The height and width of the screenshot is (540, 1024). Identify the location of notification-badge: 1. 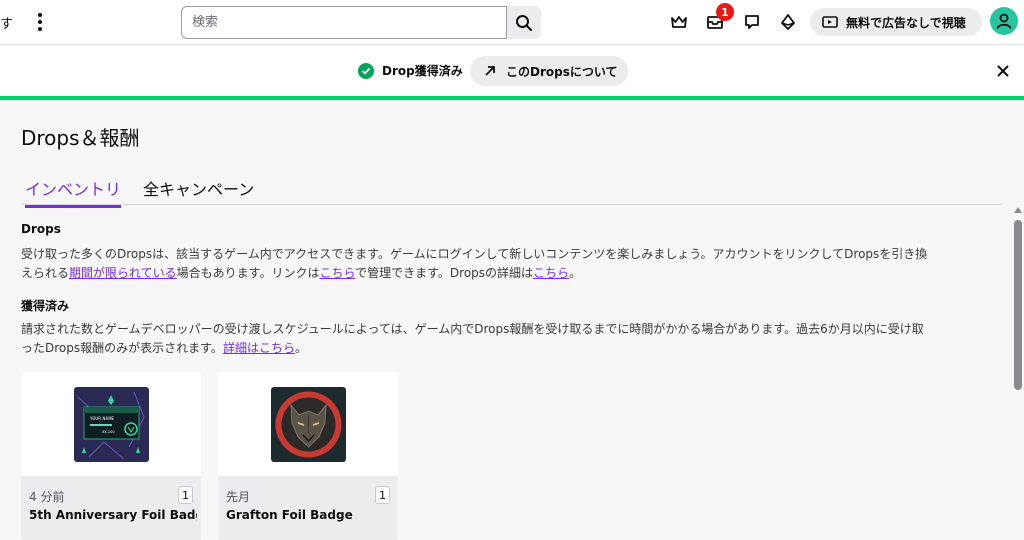
(725, 12).